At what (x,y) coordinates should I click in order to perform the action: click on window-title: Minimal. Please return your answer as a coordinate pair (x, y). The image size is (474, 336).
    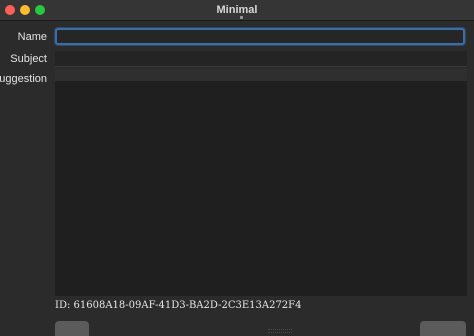
    Looking at the image, I should click on (237, 10).